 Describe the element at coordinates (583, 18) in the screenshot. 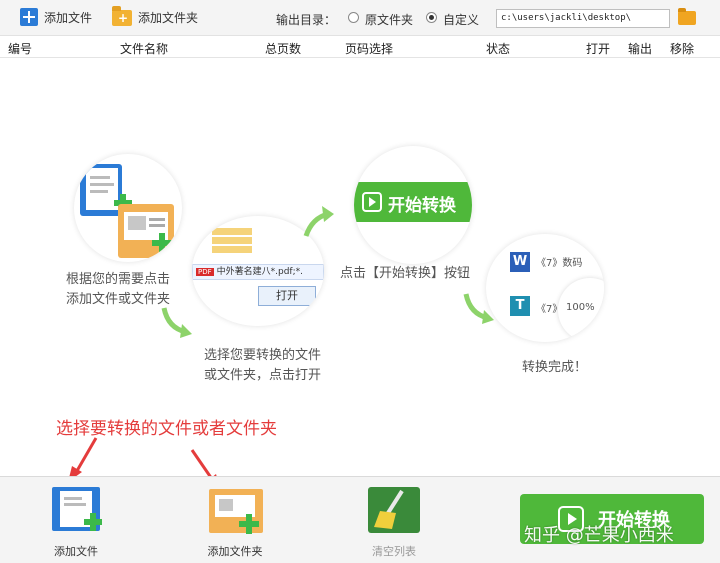

I see `output-path-input: c:\users\jackli\desktop\` at that location.